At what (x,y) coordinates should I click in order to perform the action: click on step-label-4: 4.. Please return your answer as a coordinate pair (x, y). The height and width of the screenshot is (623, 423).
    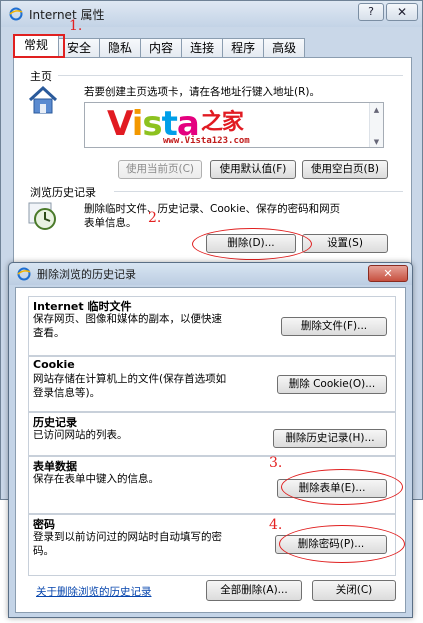
    Looking at the image, I should click on (276, 525).